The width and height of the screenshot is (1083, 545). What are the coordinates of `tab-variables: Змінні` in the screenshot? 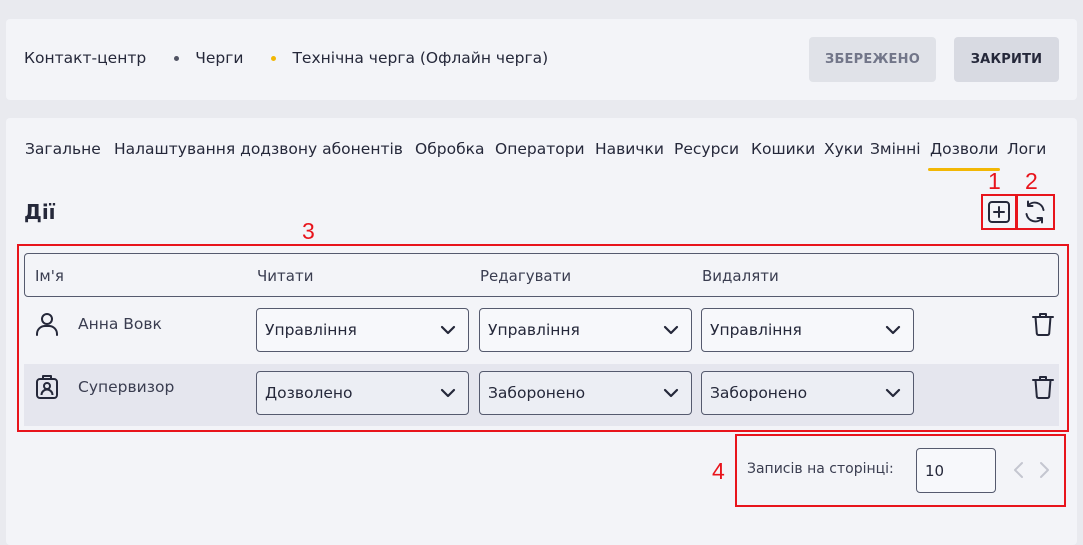 It's located at (895, 149).